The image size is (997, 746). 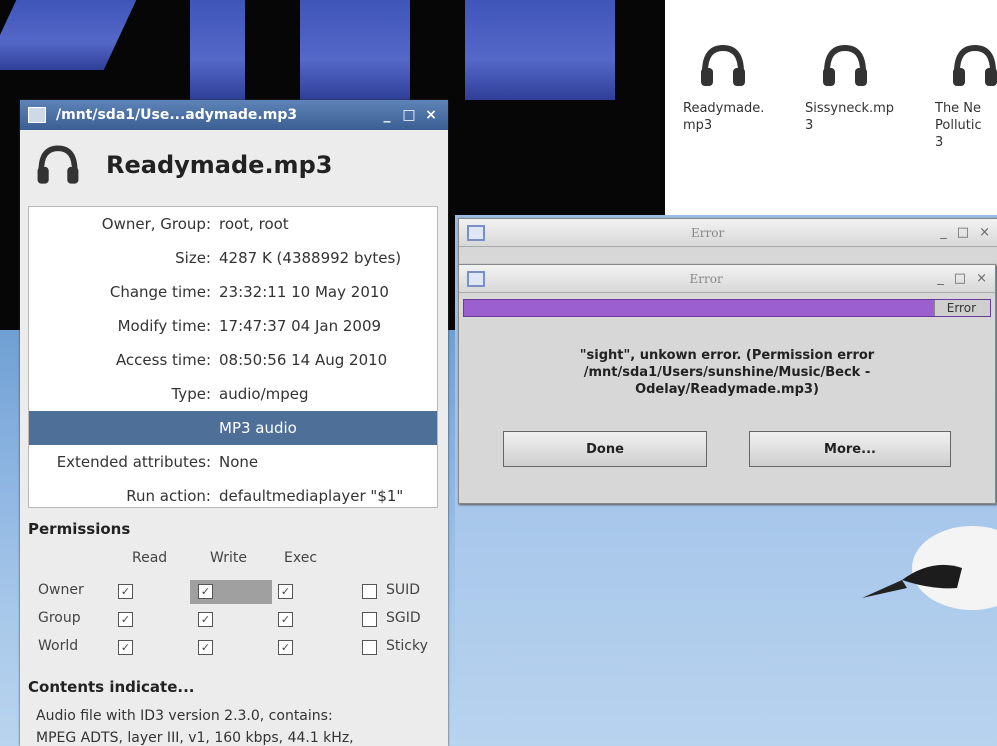 I want to click on info-row-modify-time: Modify time: 17:47:37 04 Jan 2009, so click(x=233, y=326).